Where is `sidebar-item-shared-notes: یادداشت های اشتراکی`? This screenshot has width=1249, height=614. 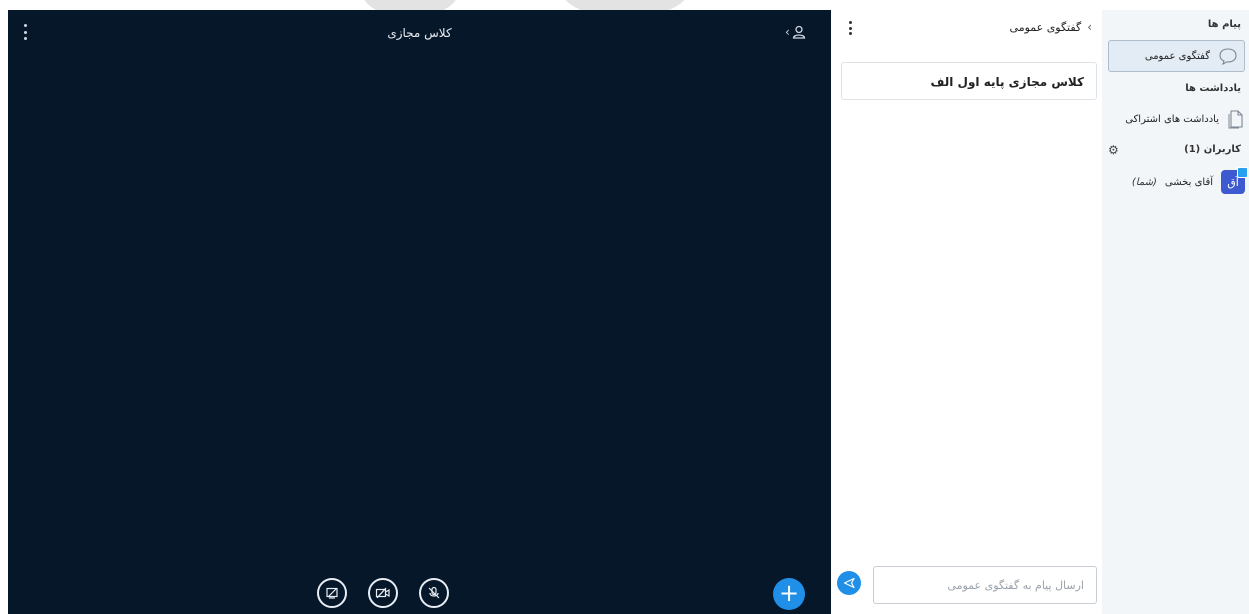
sidebar-item-shared-notes: یادداشت های اشتراکی is located at coordinates (1185, 119).